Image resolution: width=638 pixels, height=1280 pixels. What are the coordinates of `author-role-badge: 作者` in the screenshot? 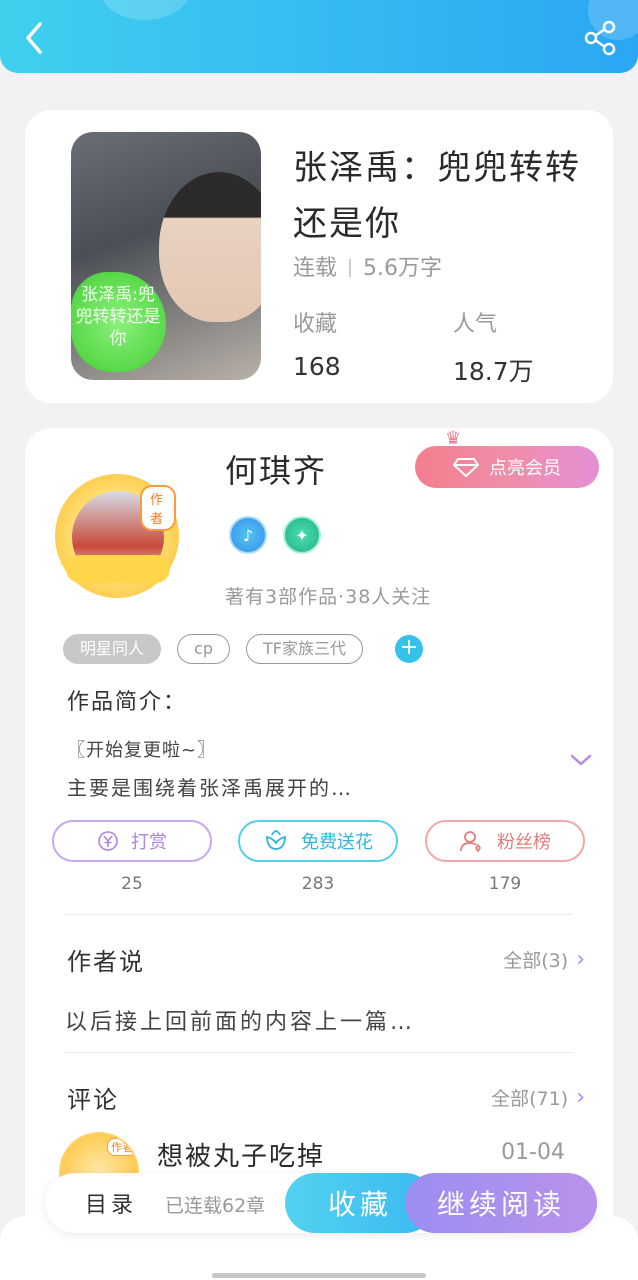 It's located at (158, 508).